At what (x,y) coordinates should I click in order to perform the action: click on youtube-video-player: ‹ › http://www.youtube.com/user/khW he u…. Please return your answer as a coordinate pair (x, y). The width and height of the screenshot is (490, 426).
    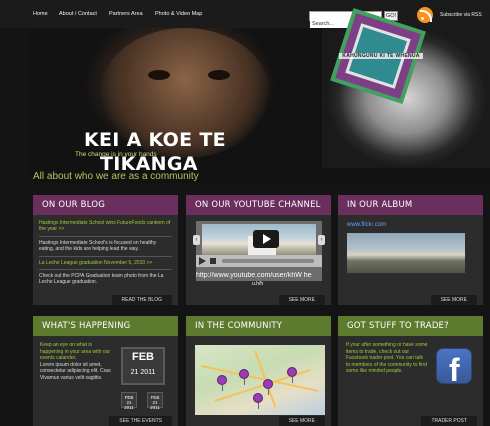
    Looking at the image, I should click on (259, 254).